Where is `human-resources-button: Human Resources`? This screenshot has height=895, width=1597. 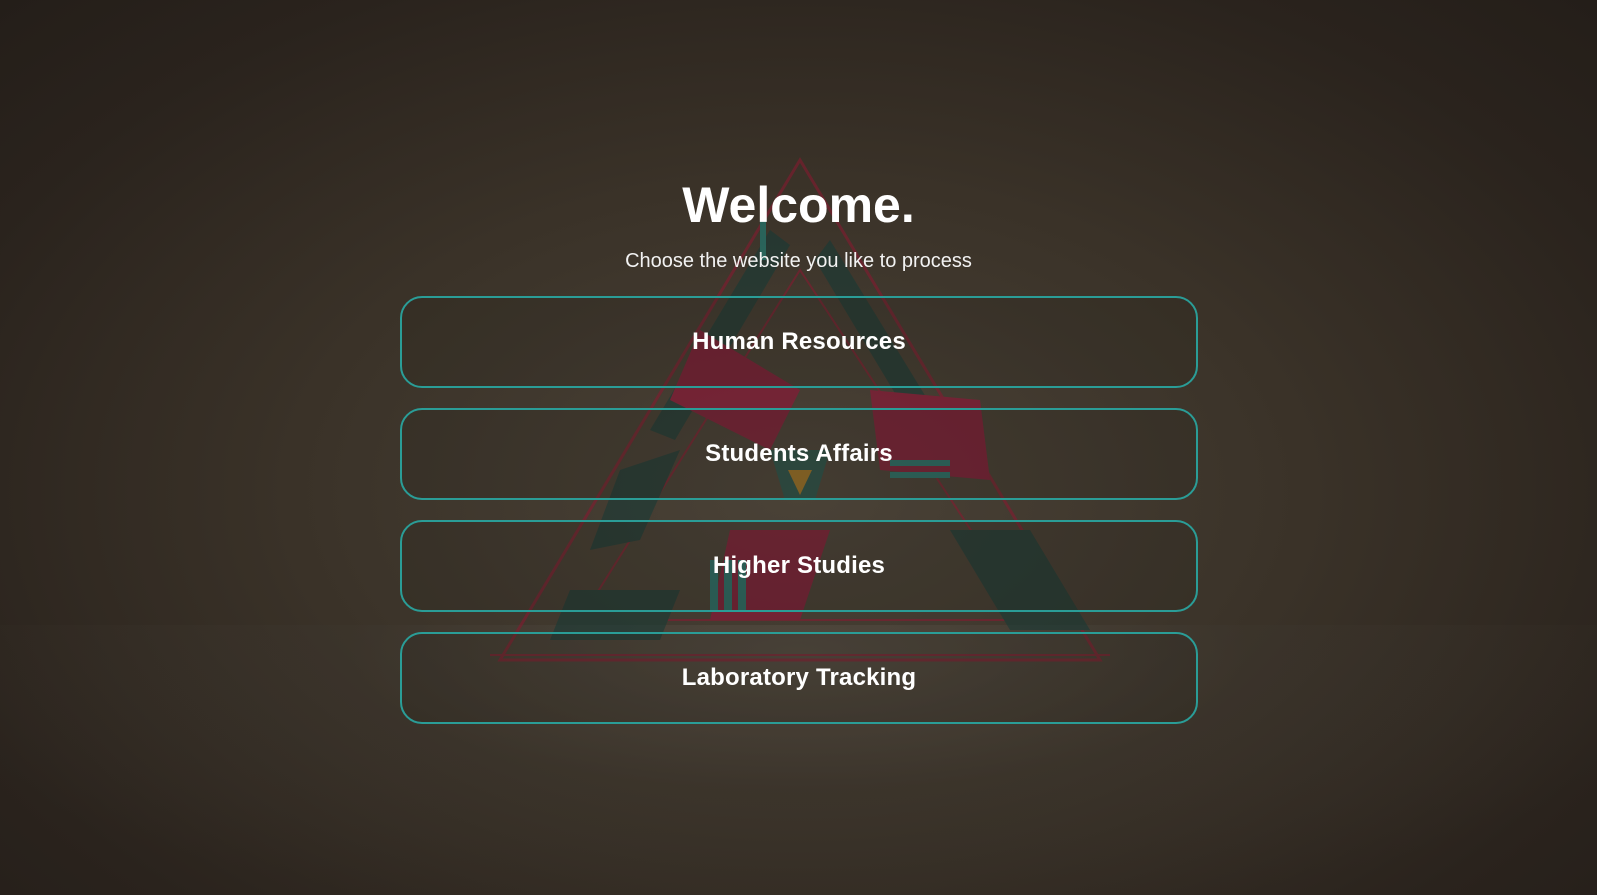
human-resources-button: Human Resources is located at coordinates (799, 342).